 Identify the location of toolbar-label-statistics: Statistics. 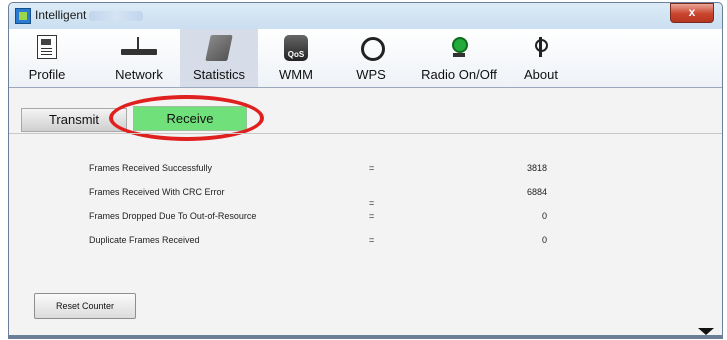
(218, 74).